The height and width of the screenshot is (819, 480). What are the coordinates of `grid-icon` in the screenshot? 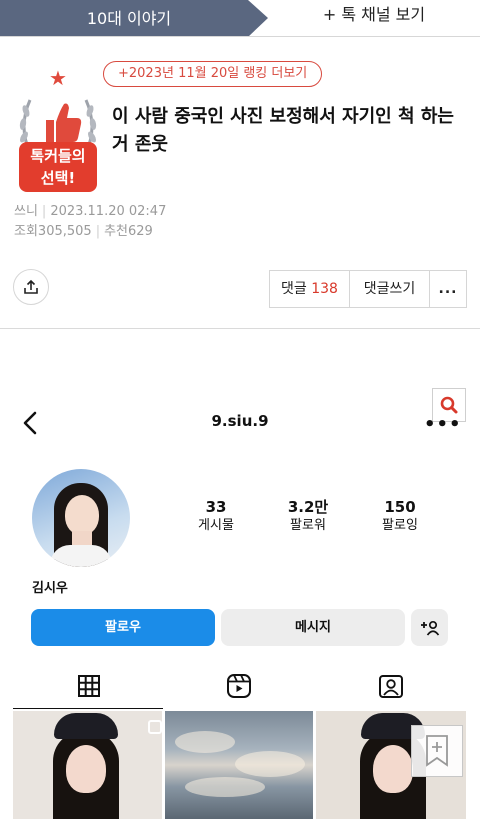 It's located at (89, 686).